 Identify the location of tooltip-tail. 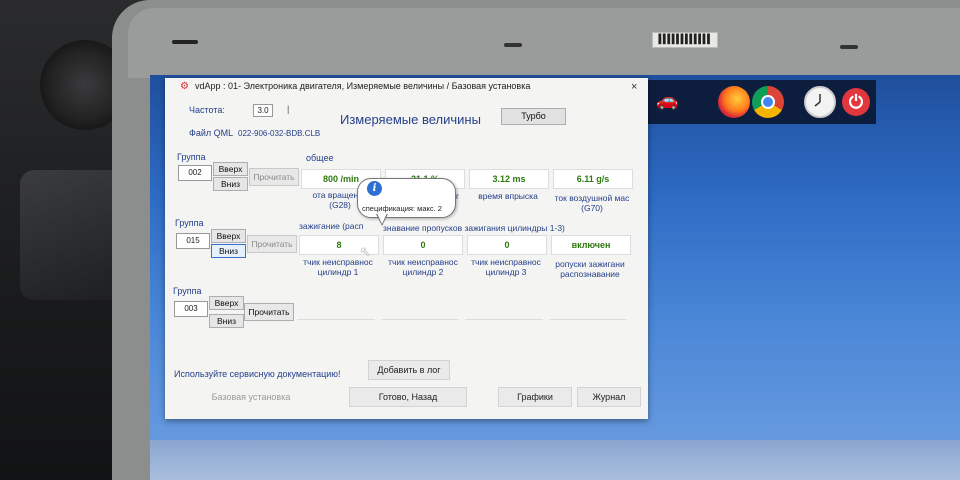
(382, 219).